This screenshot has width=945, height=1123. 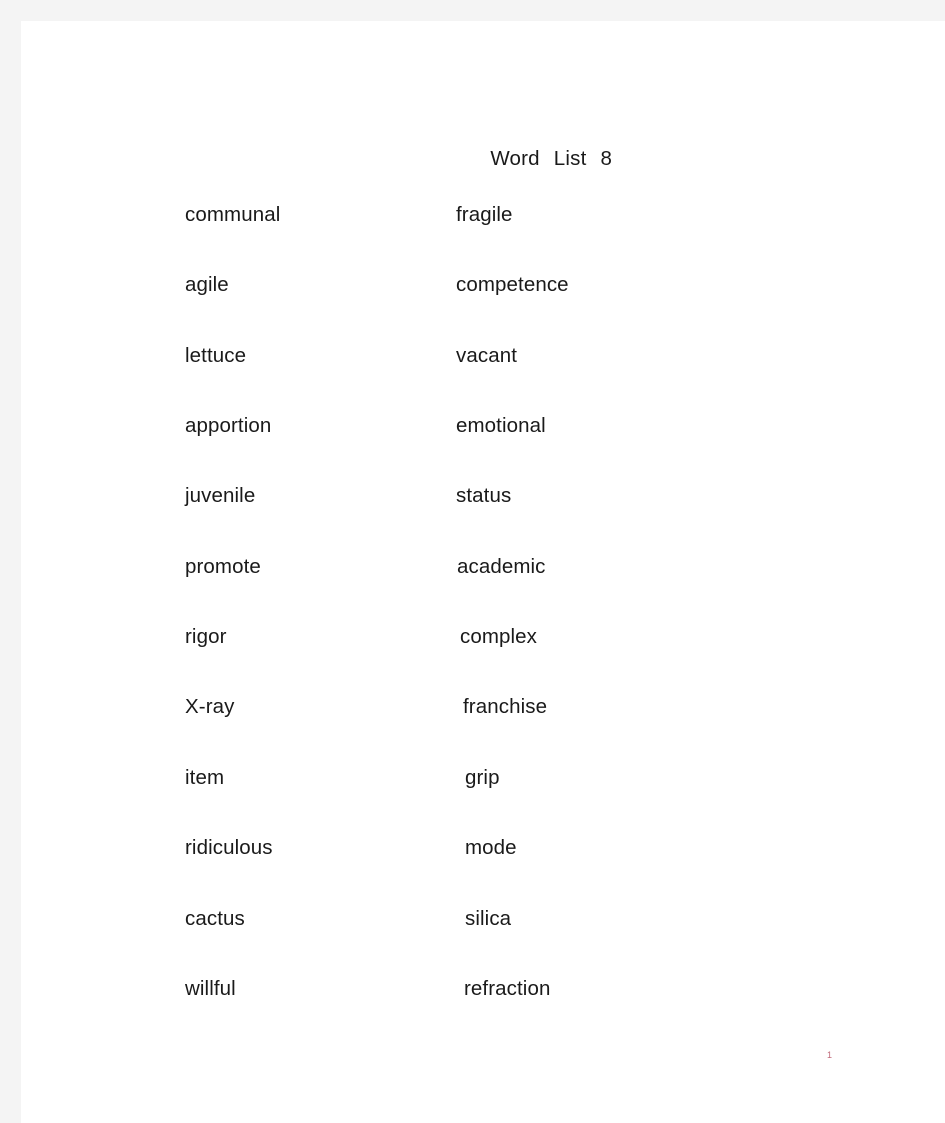 What do you see at coordinates (501, 566) in the screenshot?
I see `word-item: academic` at bounding box center [501, 566].